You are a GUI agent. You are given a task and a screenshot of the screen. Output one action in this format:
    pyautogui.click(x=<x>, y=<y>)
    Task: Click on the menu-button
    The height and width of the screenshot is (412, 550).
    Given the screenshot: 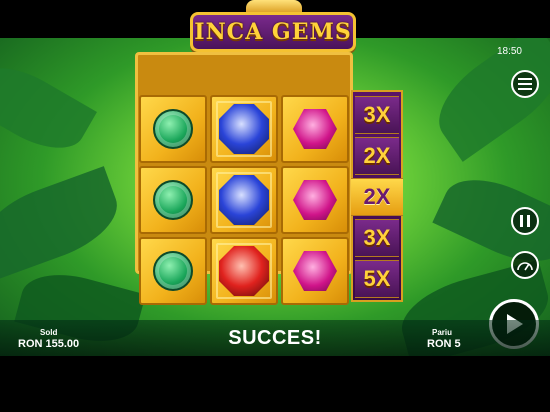 What is the action you would take?
    pyautogui.click(x=525, y=84)
    